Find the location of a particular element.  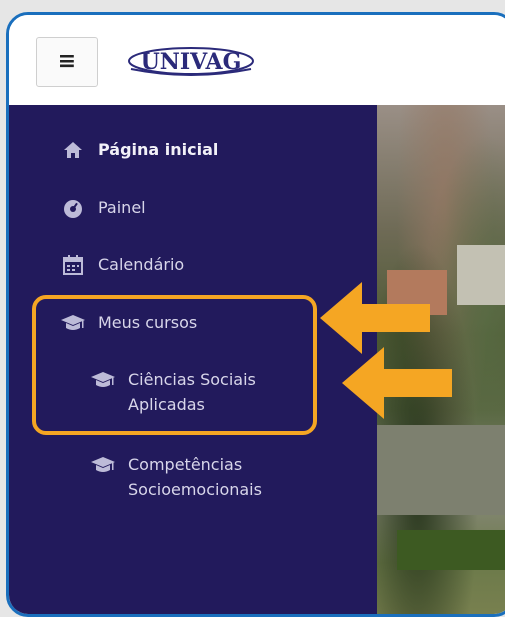

sidebar-item-course-competencias: Competências Socioemocionais is located at coordinates (189, 477).